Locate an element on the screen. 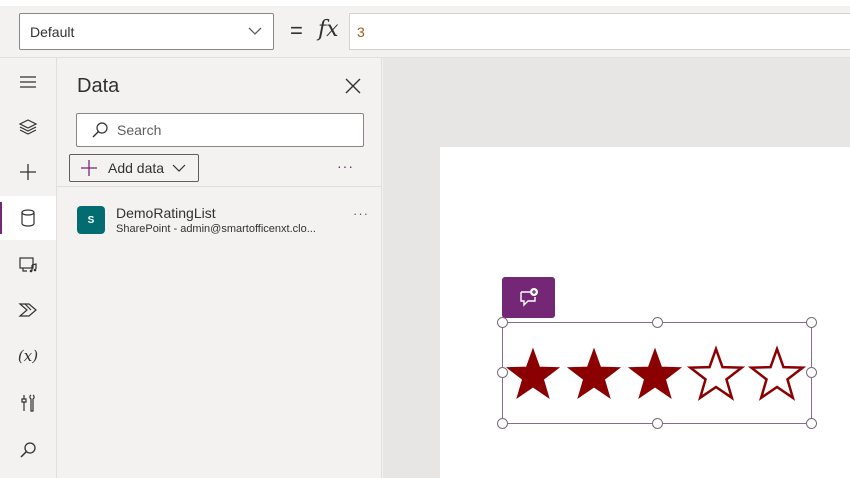 The width and height of the screenshot is (850, 478). formula-bar: Default = fx 3 is located at coordinates (425, 29).